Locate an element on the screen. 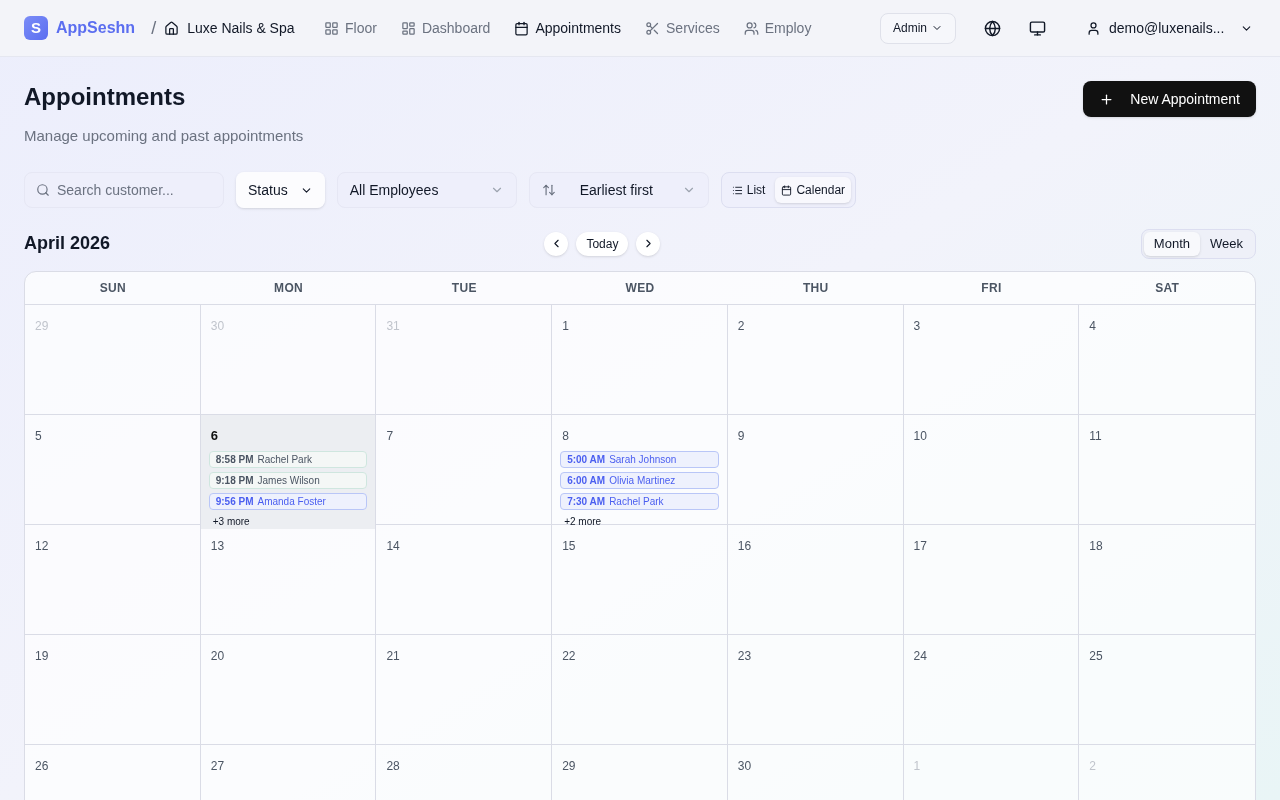 Image resolution: width=1280 pixels, height=800 pixels. day-cell: 16 is located at coordinates (815, 579).